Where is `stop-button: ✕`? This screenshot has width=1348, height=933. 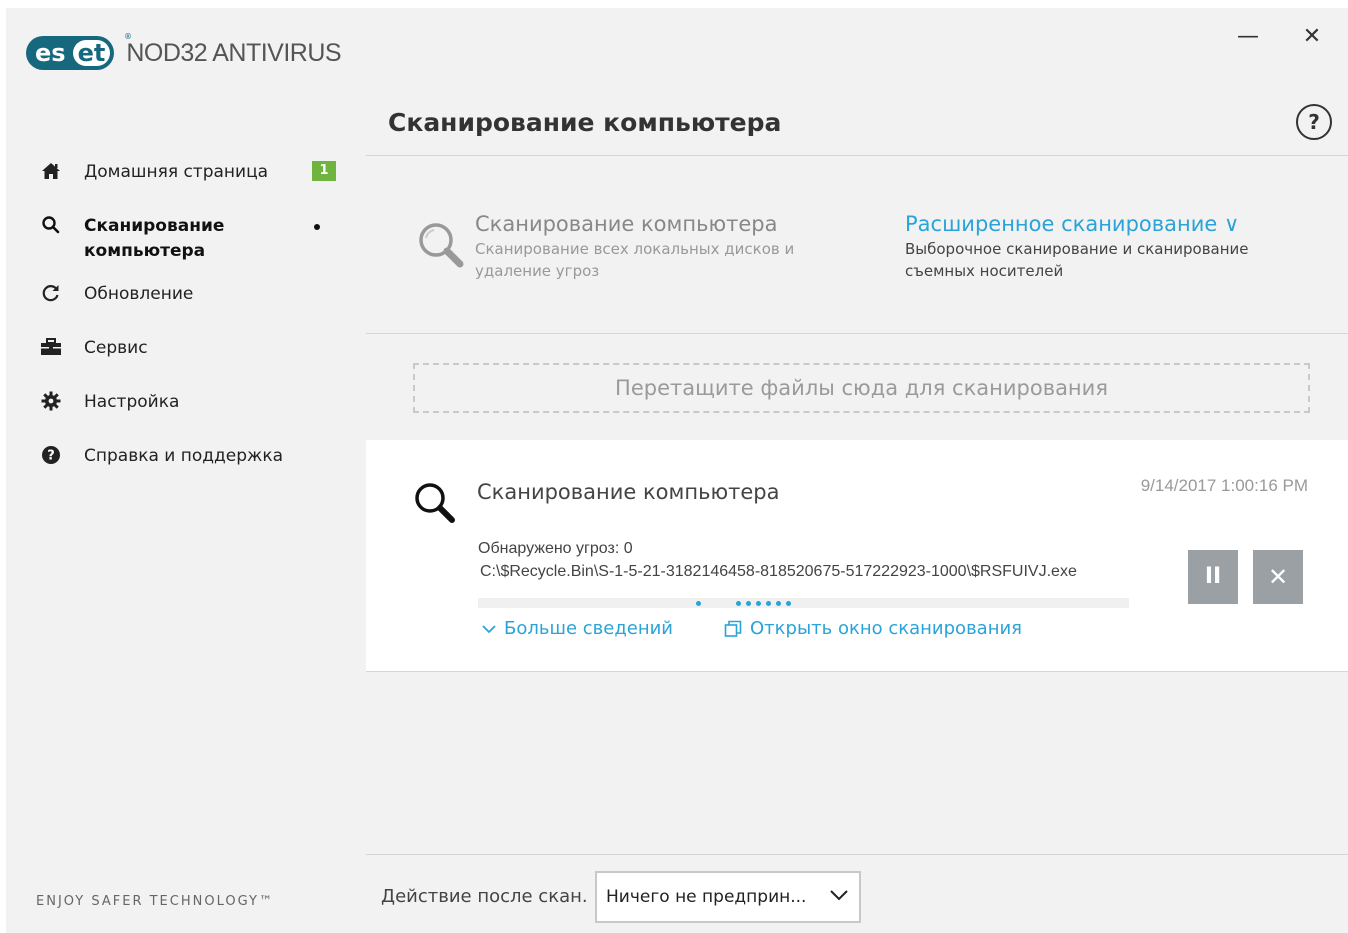 stop-button: ✕ is located at coordinates (1278, 577).